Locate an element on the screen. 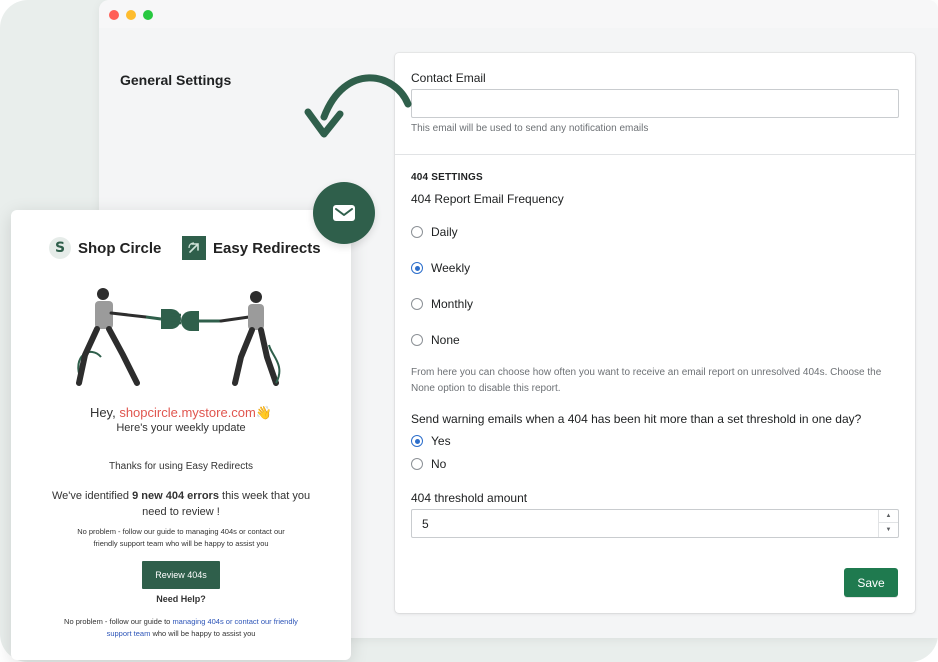 This screenshot has width=938, height=662. wave-emoji: 👋 is located at coordinates (264, 412).